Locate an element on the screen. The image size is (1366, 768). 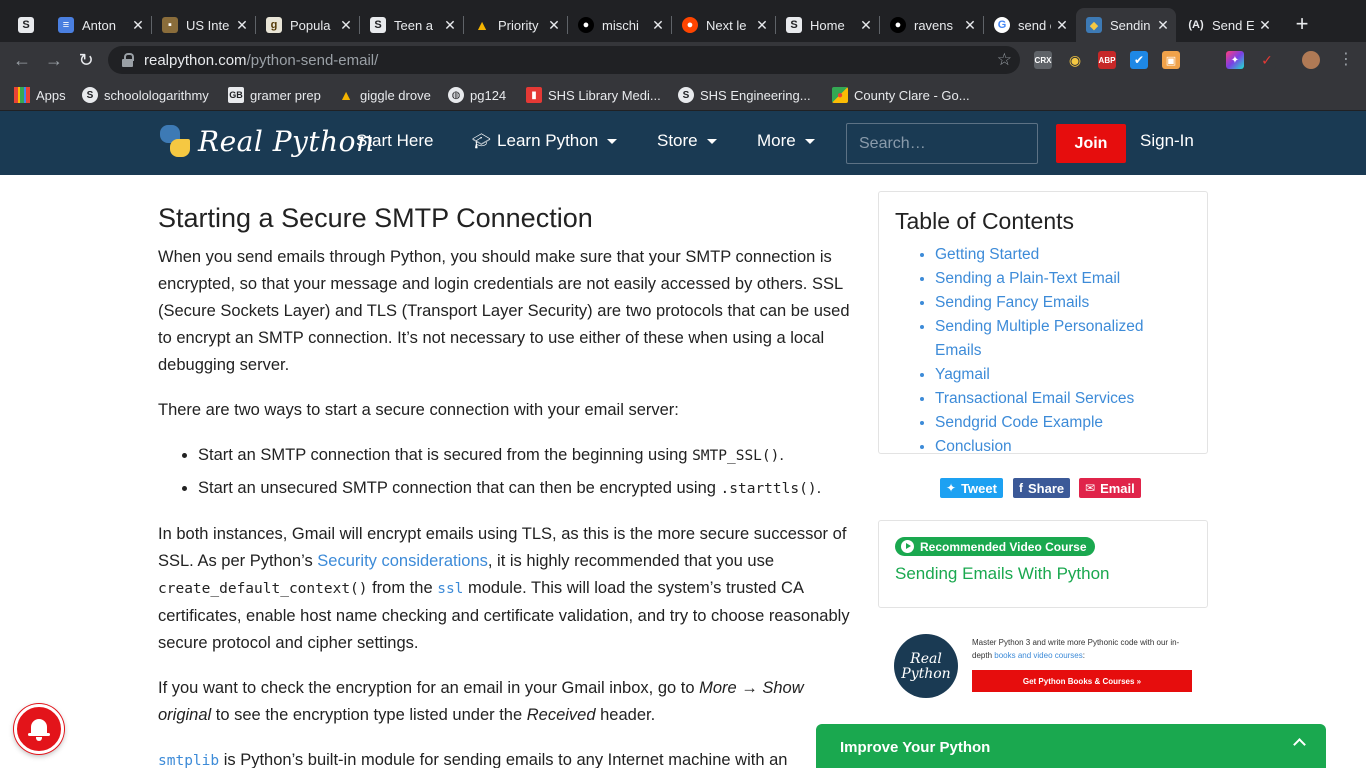
email-share-button: ✉ Email is located at coordinates (1110, 488).